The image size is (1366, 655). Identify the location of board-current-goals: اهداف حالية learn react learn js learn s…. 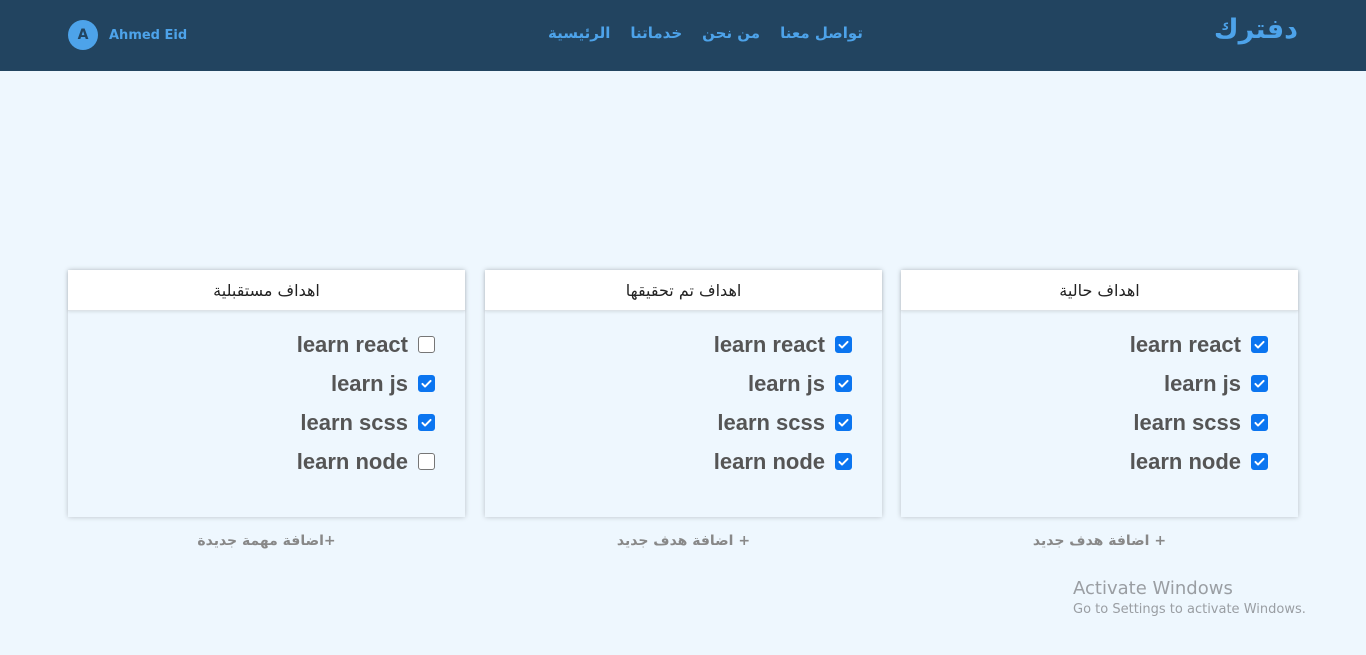
(1099, 393).